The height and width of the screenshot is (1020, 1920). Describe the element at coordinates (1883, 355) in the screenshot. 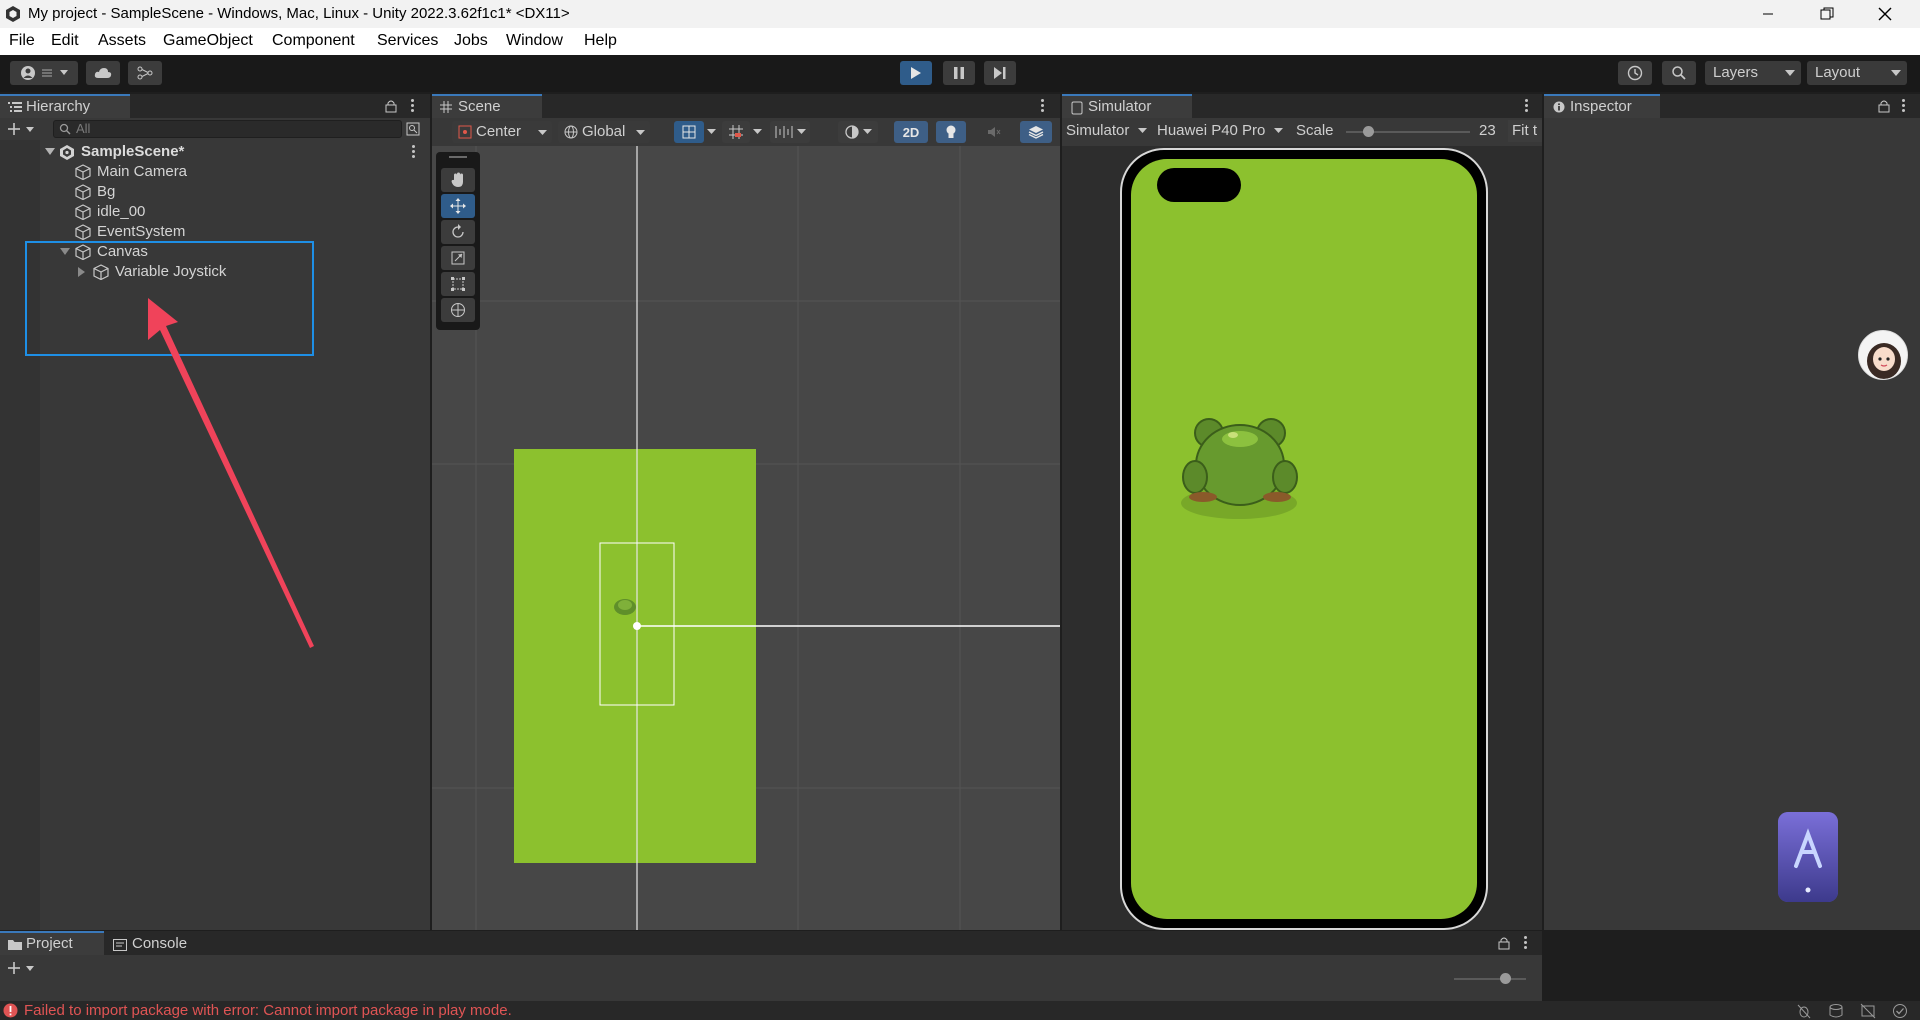

I see `assistant-avatar` at that location.